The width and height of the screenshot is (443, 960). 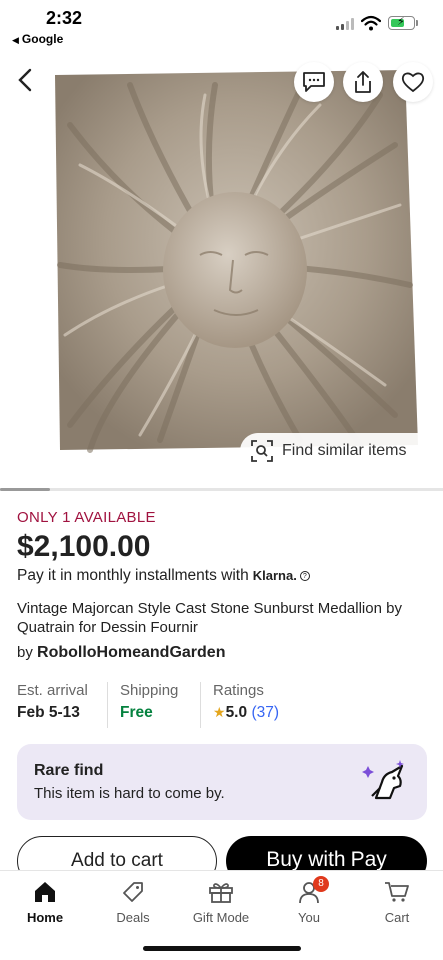 I want to click on chat-icon, so click(x=314, y=82).